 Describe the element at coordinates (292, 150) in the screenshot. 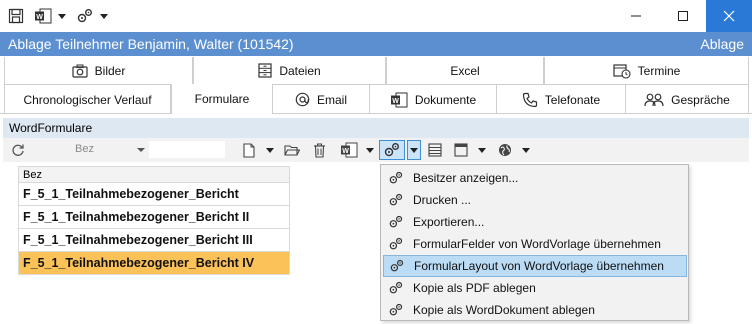

I see `open-folder-icon` at that location.